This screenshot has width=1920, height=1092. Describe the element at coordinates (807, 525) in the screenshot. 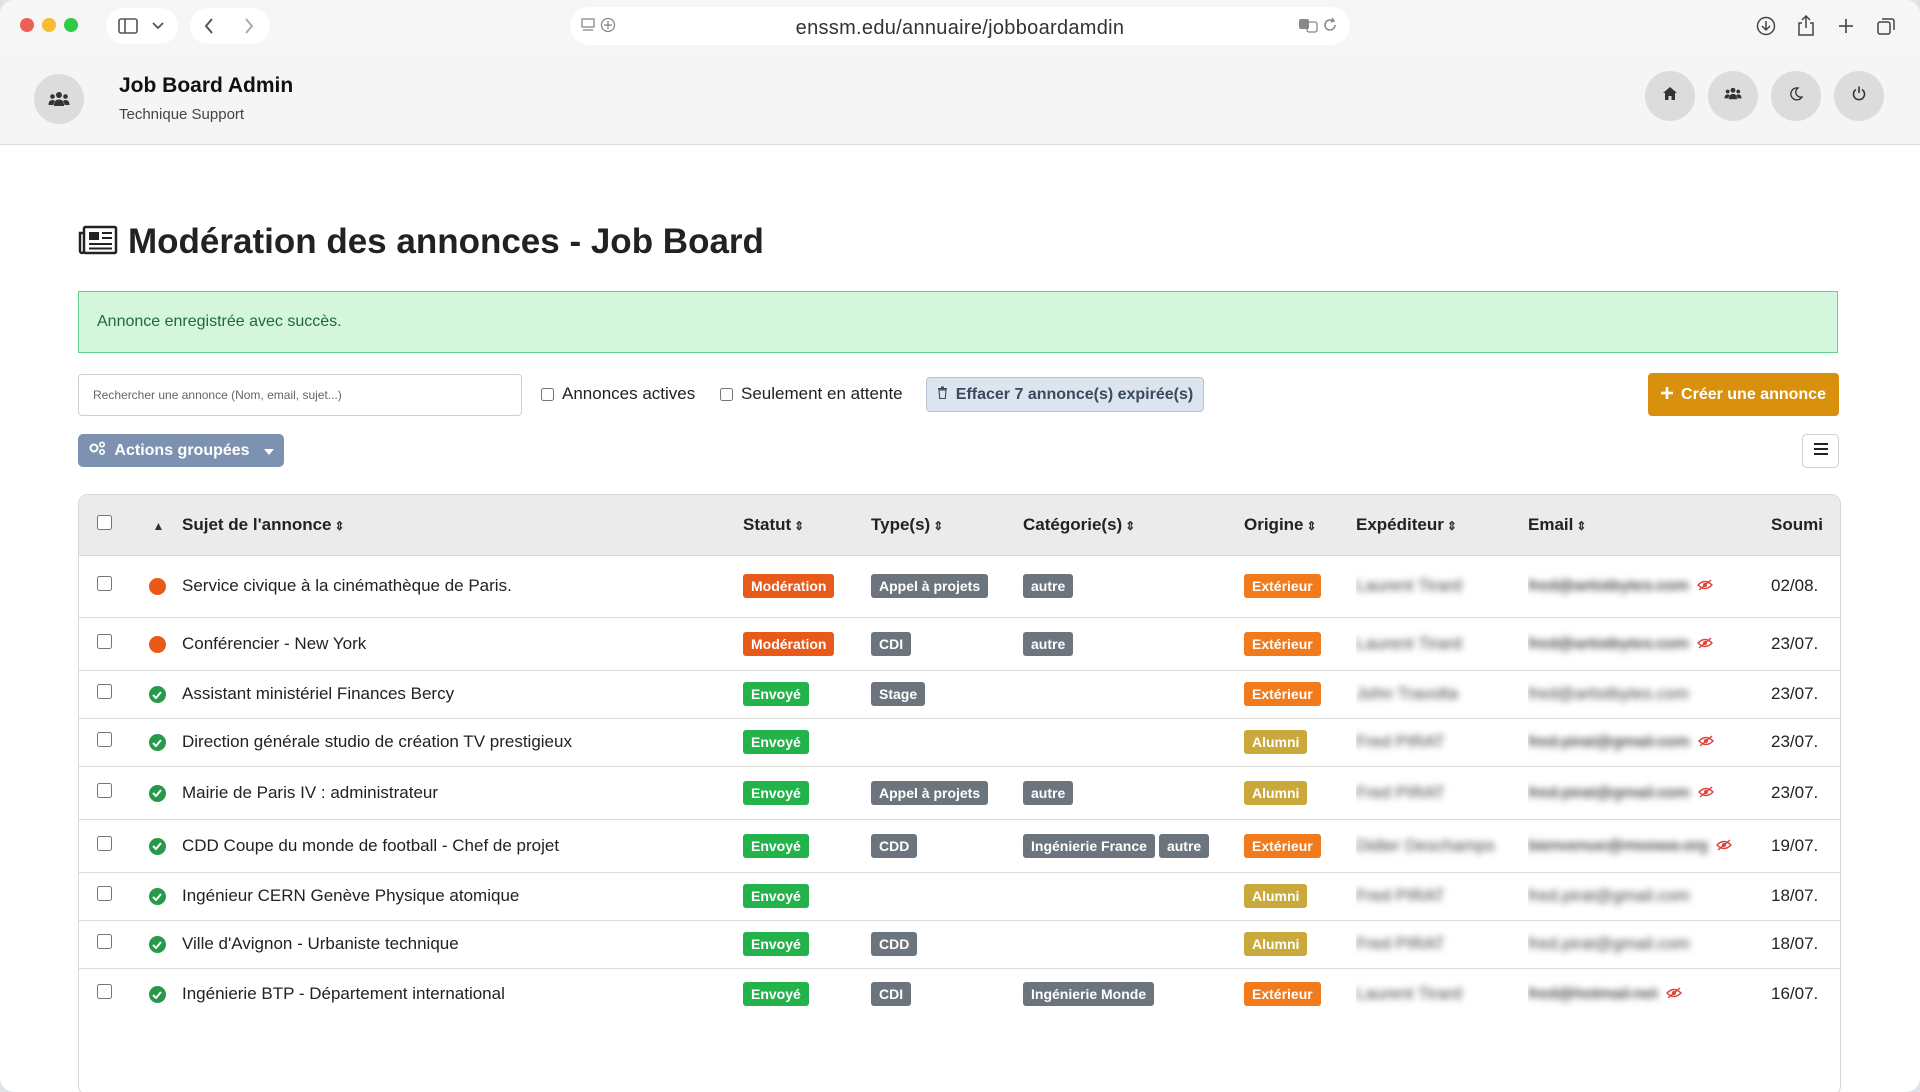

I see `header-status: Statut ⇕` at that location.